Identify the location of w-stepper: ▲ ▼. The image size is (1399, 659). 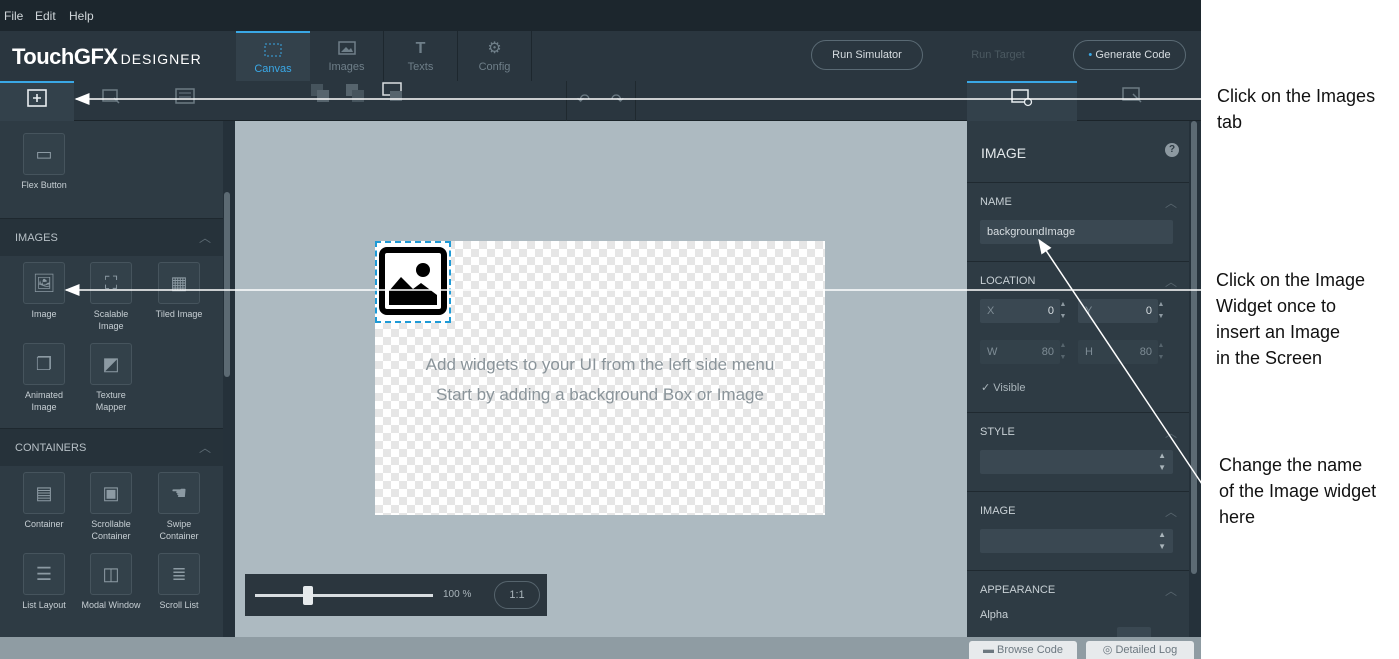
(1063, 352).